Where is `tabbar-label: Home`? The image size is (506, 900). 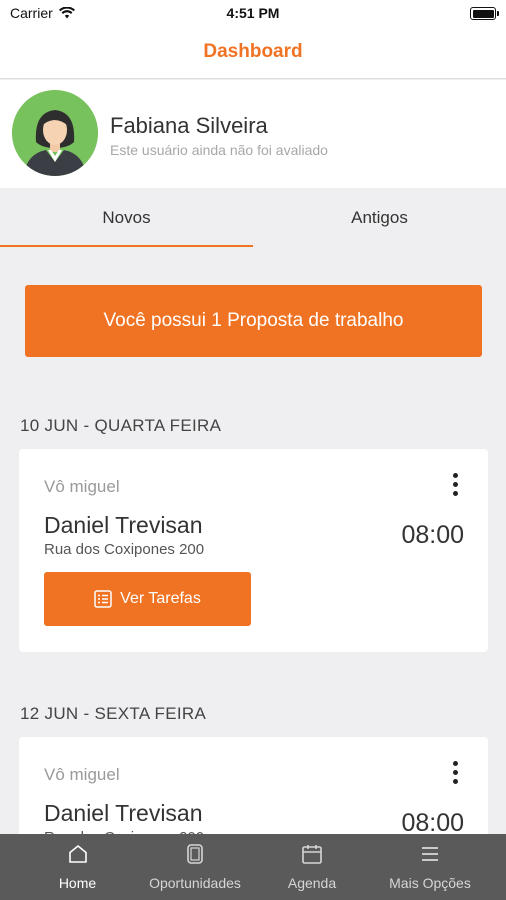
tabbar-label: Home is located at coordinates (77, 883).